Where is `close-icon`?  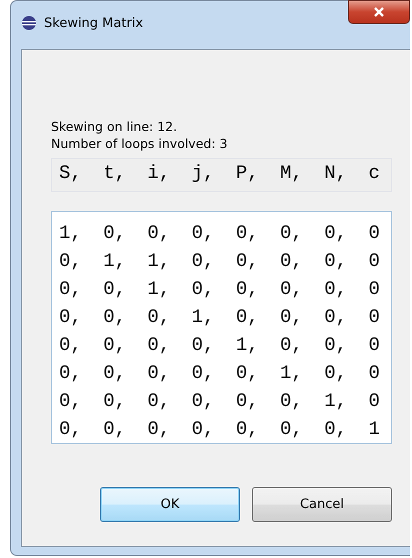
close-icon is located at coordinates (379, 12).